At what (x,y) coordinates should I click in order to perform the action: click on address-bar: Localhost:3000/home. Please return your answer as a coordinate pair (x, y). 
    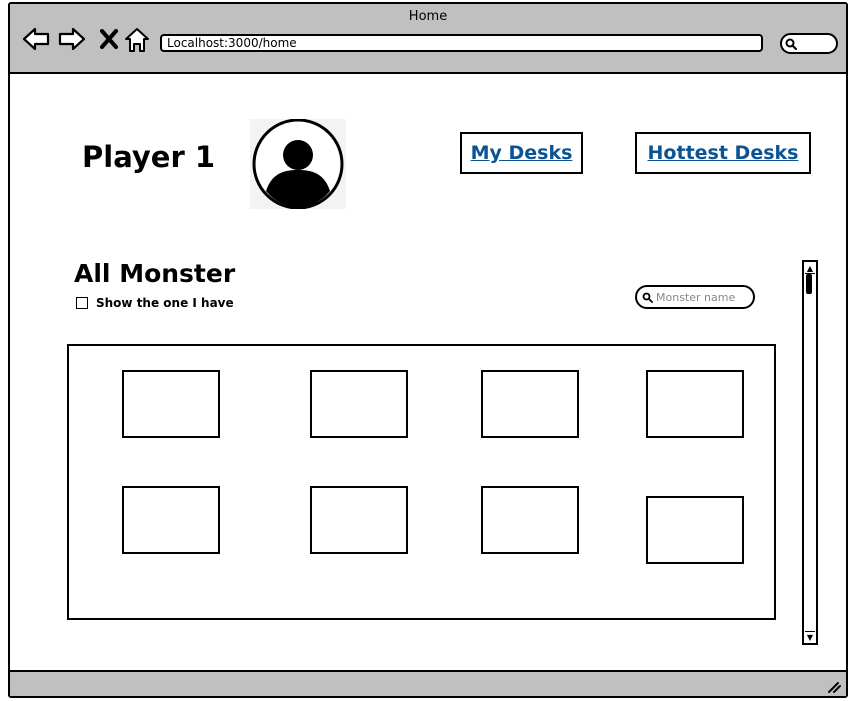
    Looking at the image, I should click on (461, 43).